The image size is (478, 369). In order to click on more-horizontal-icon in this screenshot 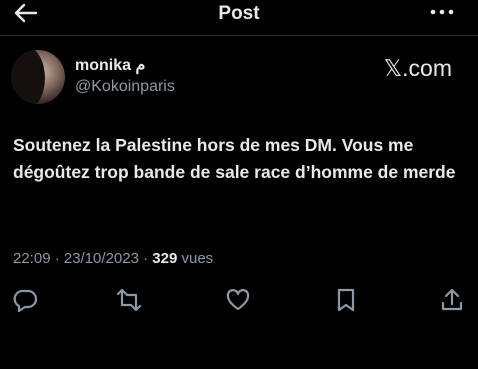, I will do `click(442, 12)`.